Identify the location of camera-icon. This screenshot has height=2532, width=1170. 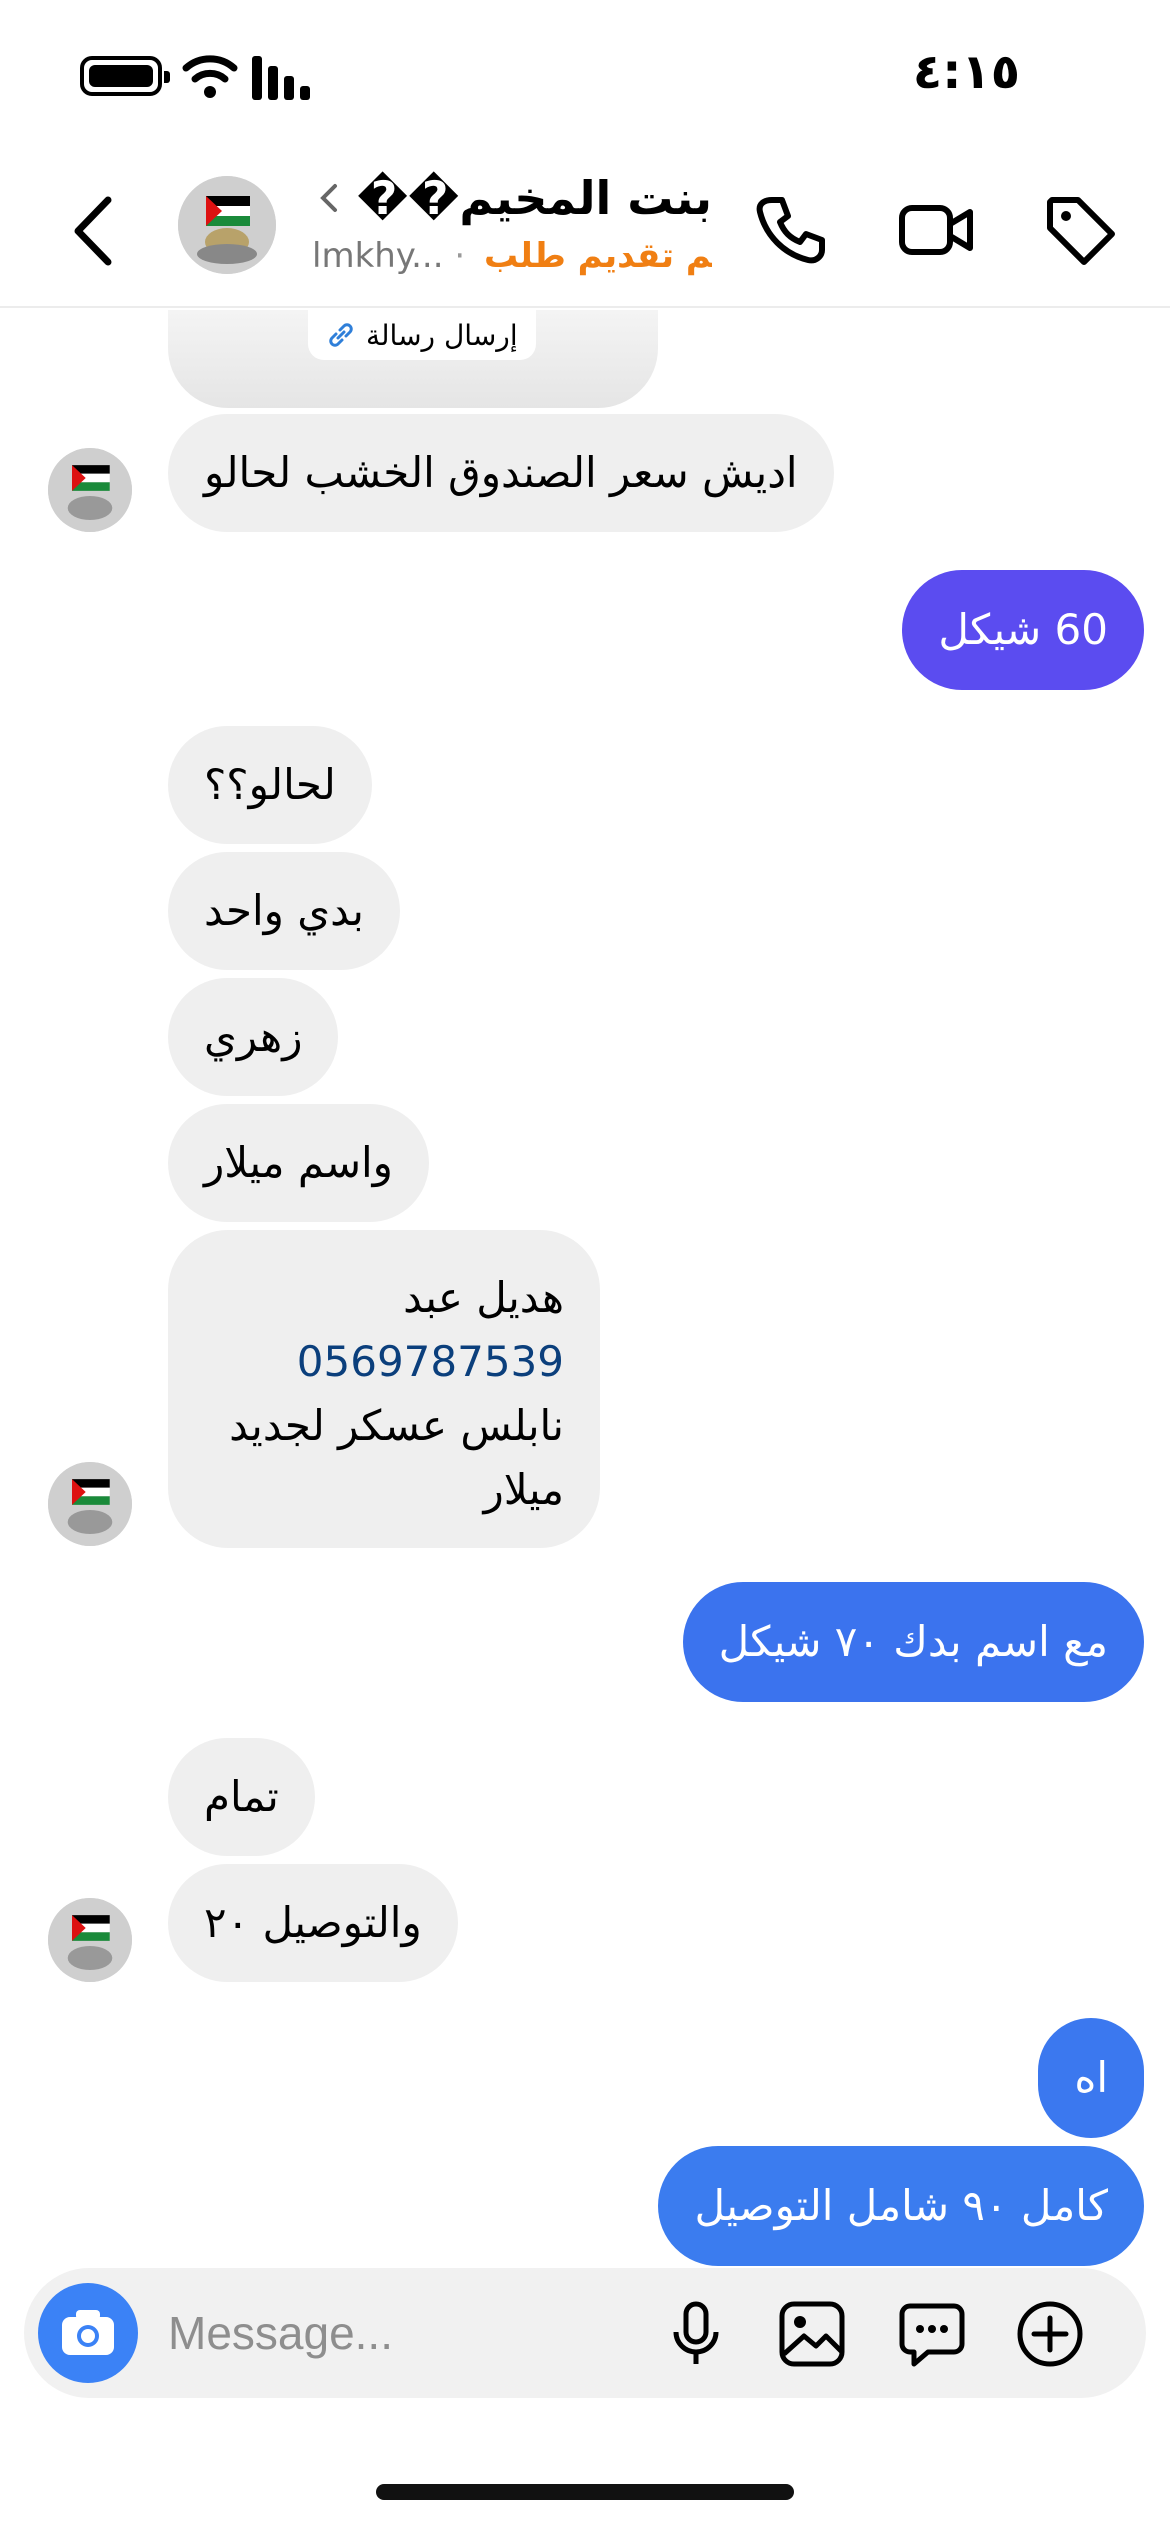
(88, 2332).